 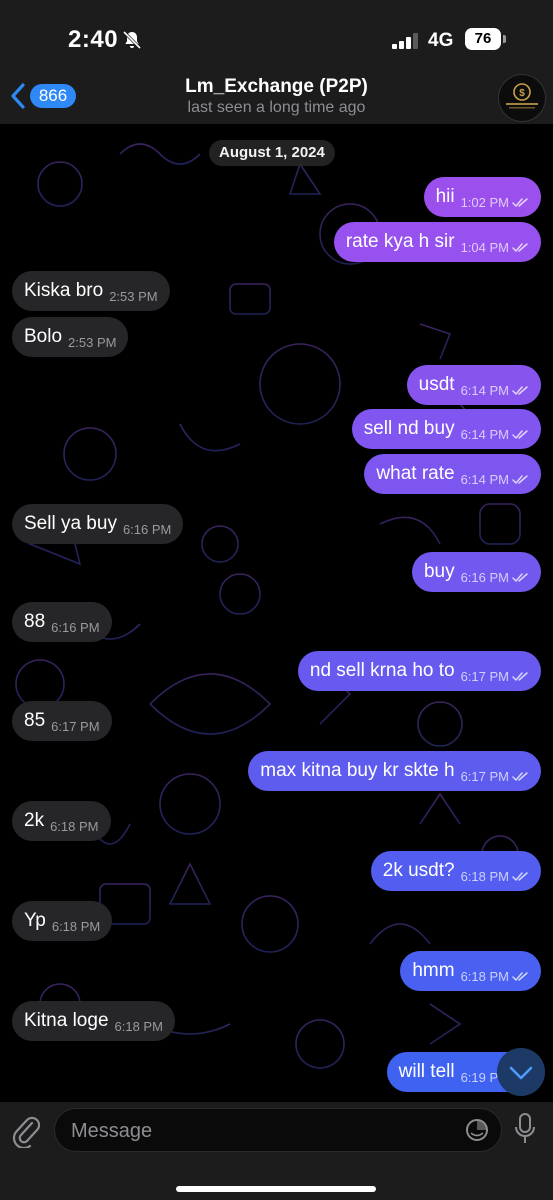 What do you see at coordinates (43, 336) in the screenshot?
I see `message-text: Bolo` at bounding box center [43, 336].